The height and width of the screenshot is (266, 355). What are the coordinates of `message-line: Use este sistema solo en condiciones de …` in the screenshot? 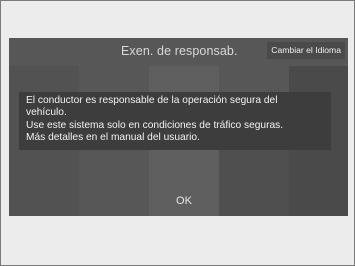 It's located at (155, 125).